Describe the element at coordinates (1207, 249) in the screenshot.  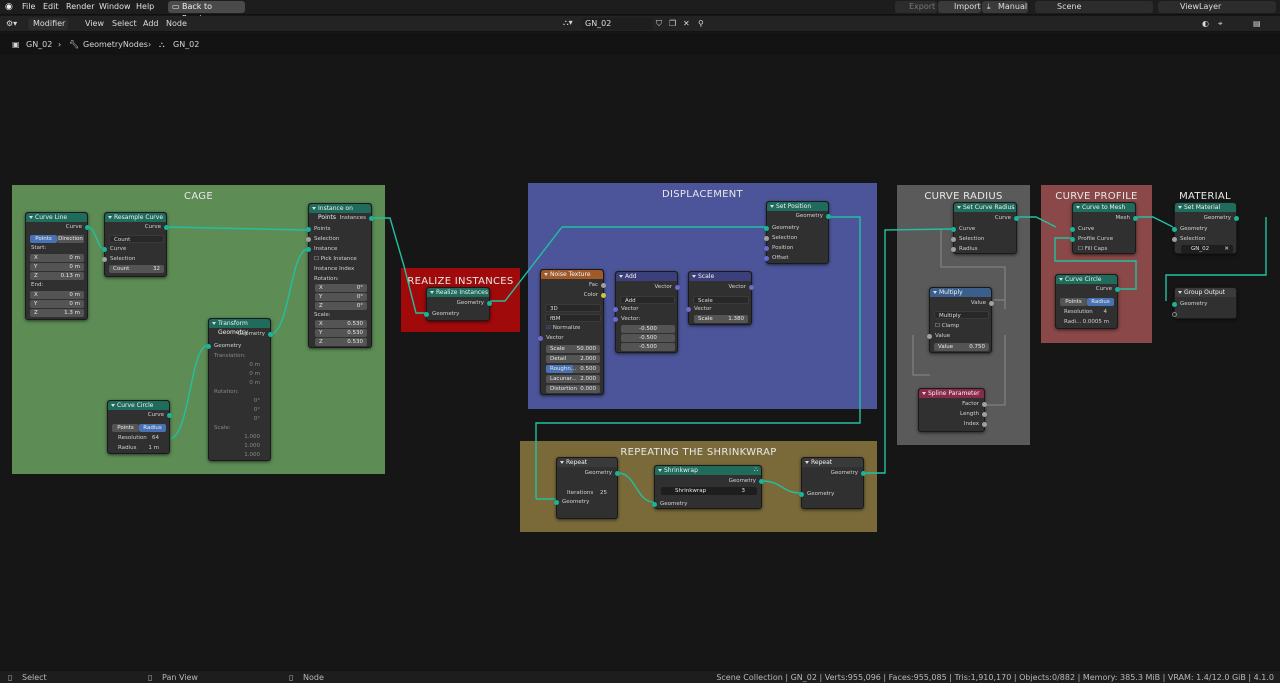
I see `material-selector: GN_02 ✕` at that location.